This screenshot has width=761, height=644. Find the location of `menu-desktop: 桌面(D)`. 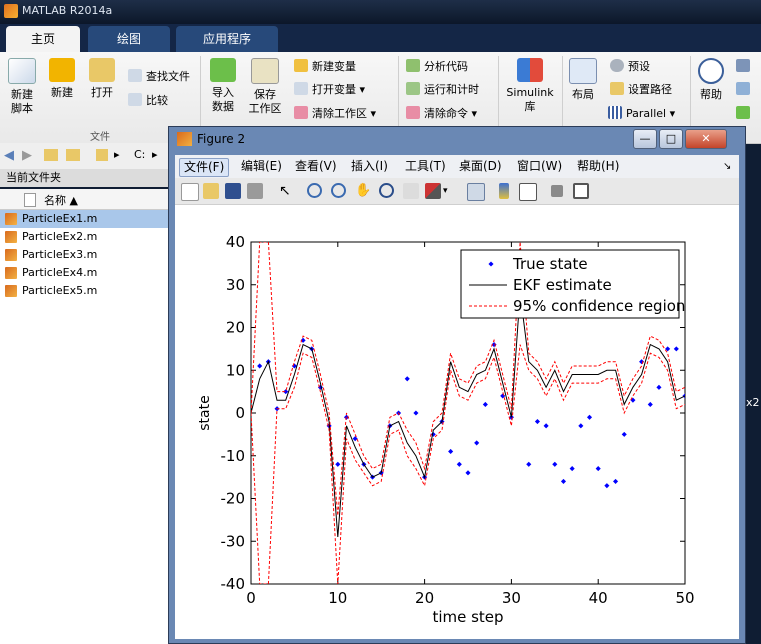

menu-desktop: 桌面(D) is located at coordinates (480, 166).